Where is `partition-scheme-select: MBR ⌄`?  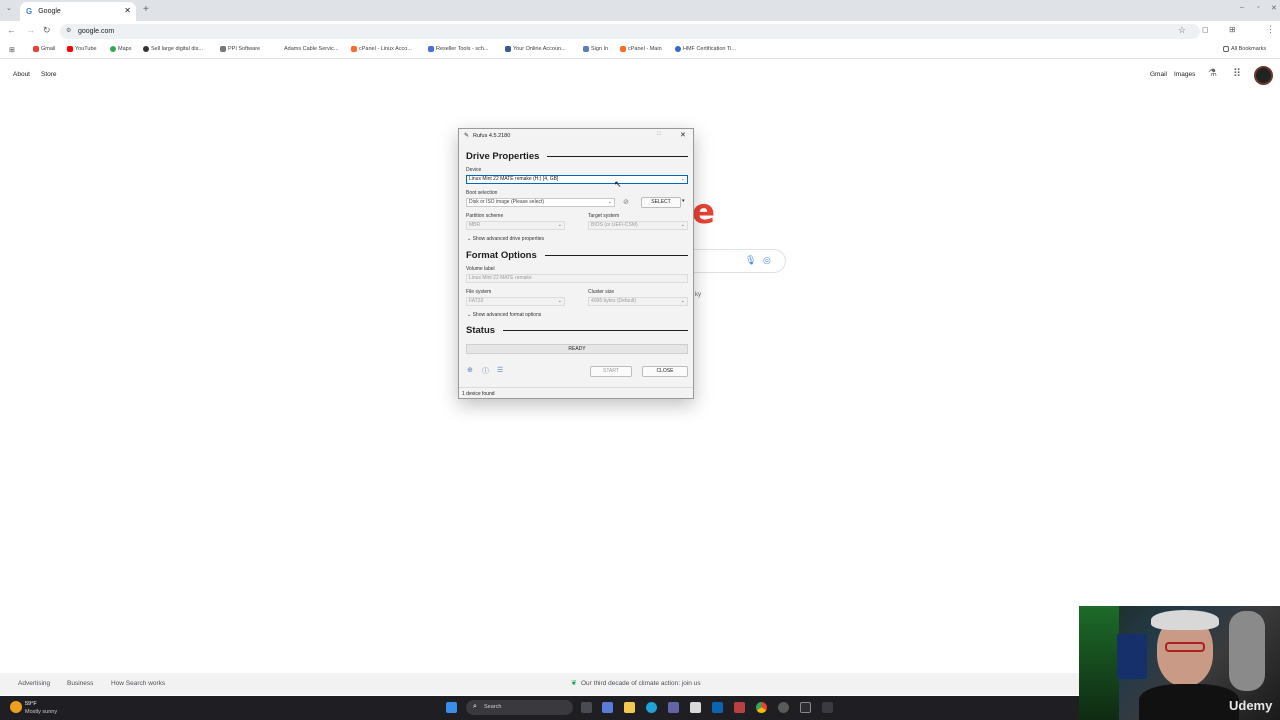
partition-scheme-select: MBR ⌄ is located at coordinates (515, 225).